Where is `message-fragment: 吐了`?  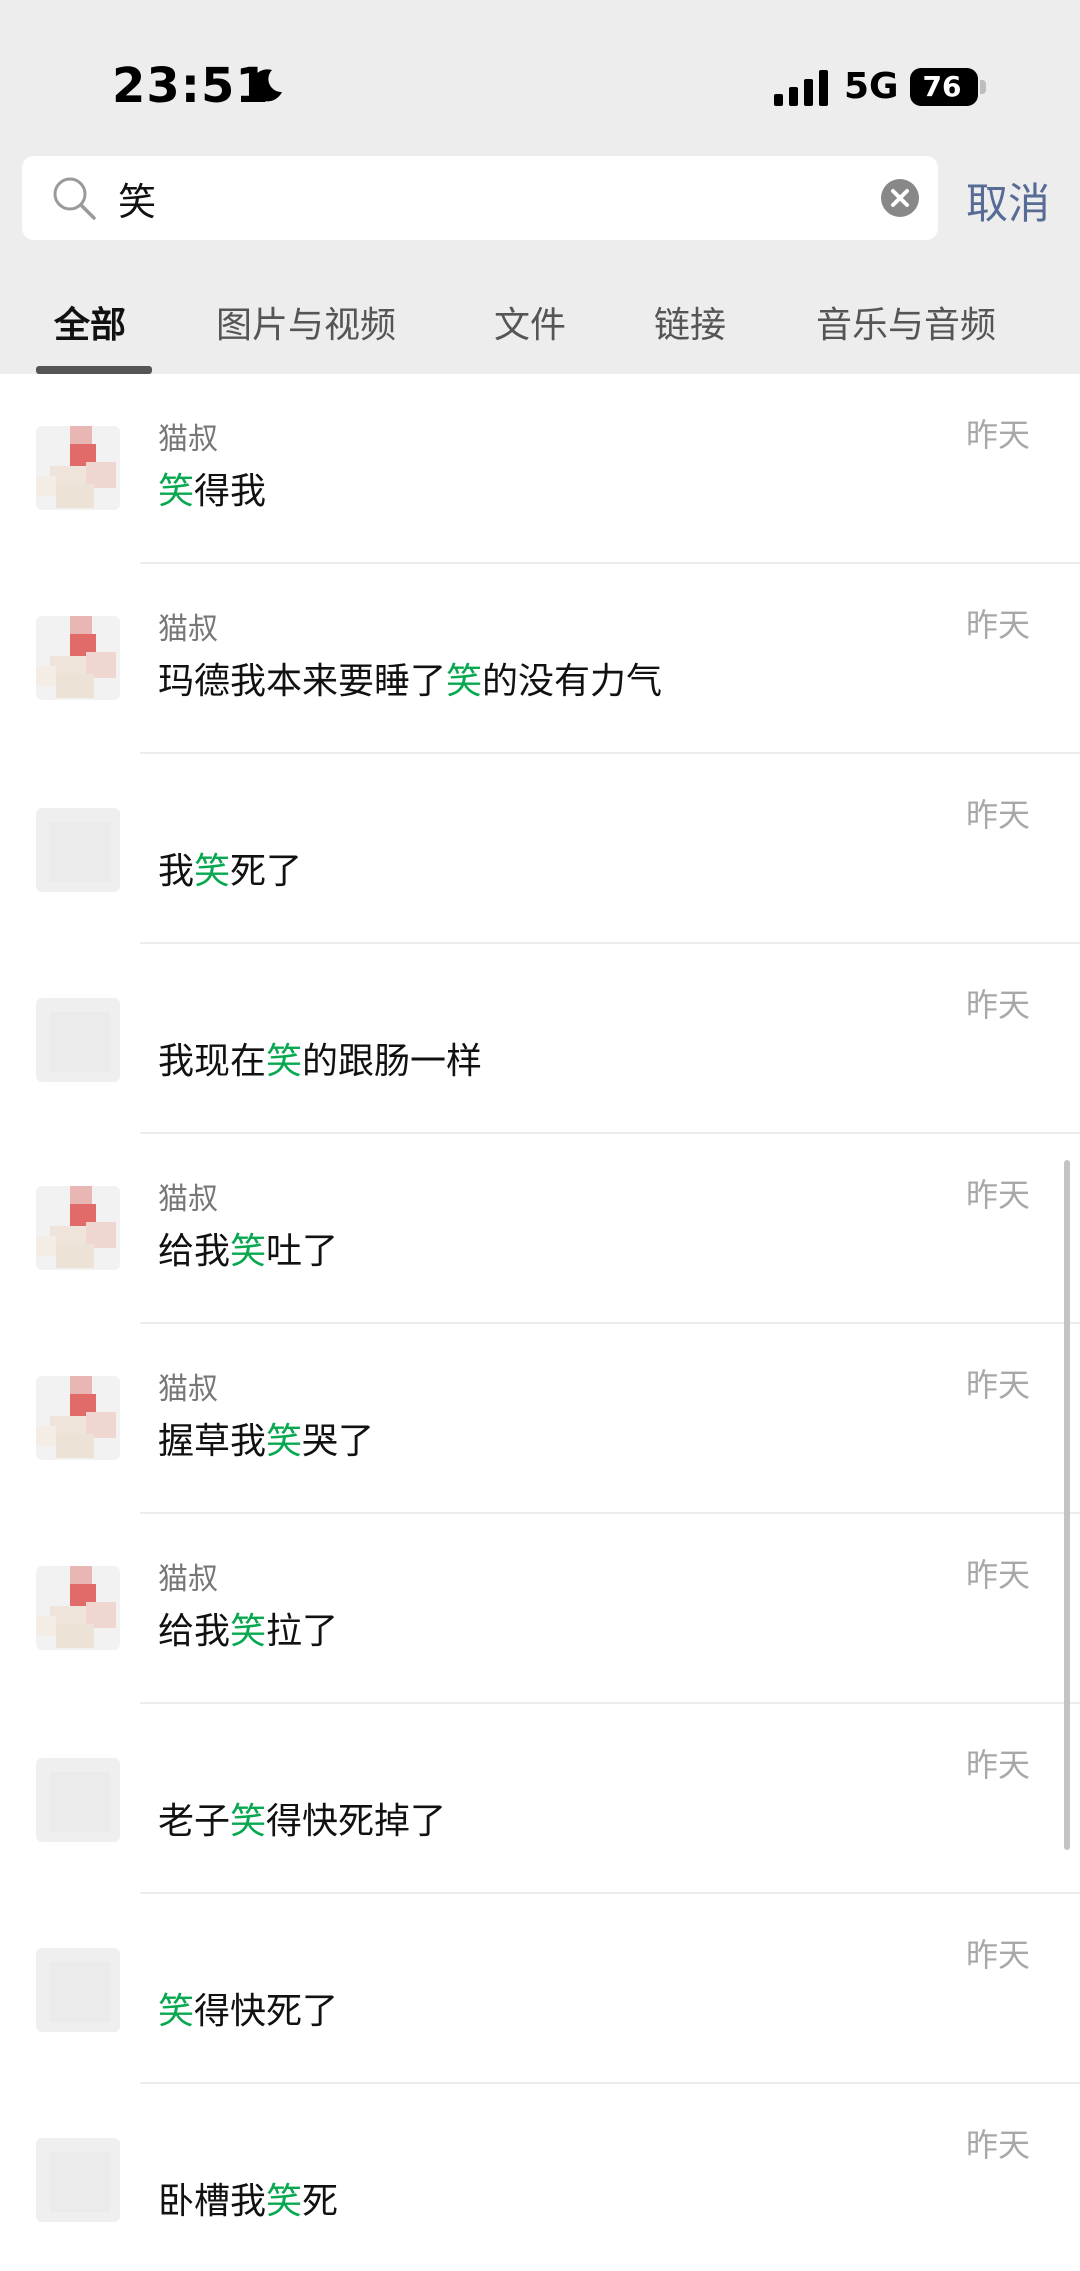 message-fragment: 吐了 is located at coordinates (302, 1251).